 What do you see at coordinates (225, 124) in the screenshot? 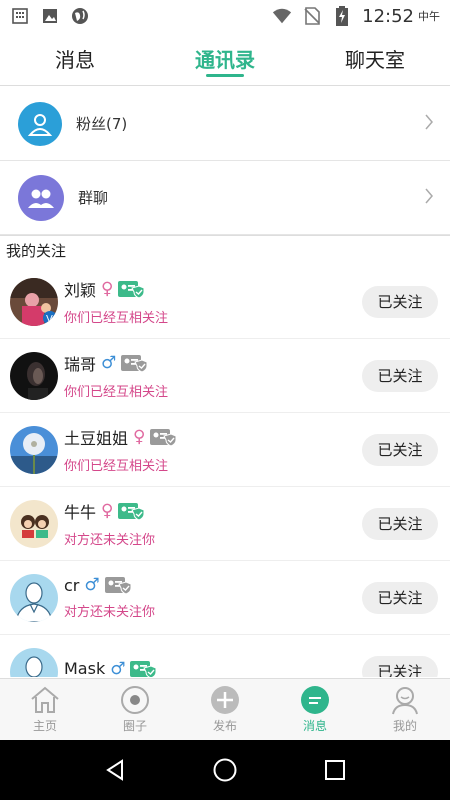
I see `fans-entry: 粉丝(7)` at bounding box center [225, 124].